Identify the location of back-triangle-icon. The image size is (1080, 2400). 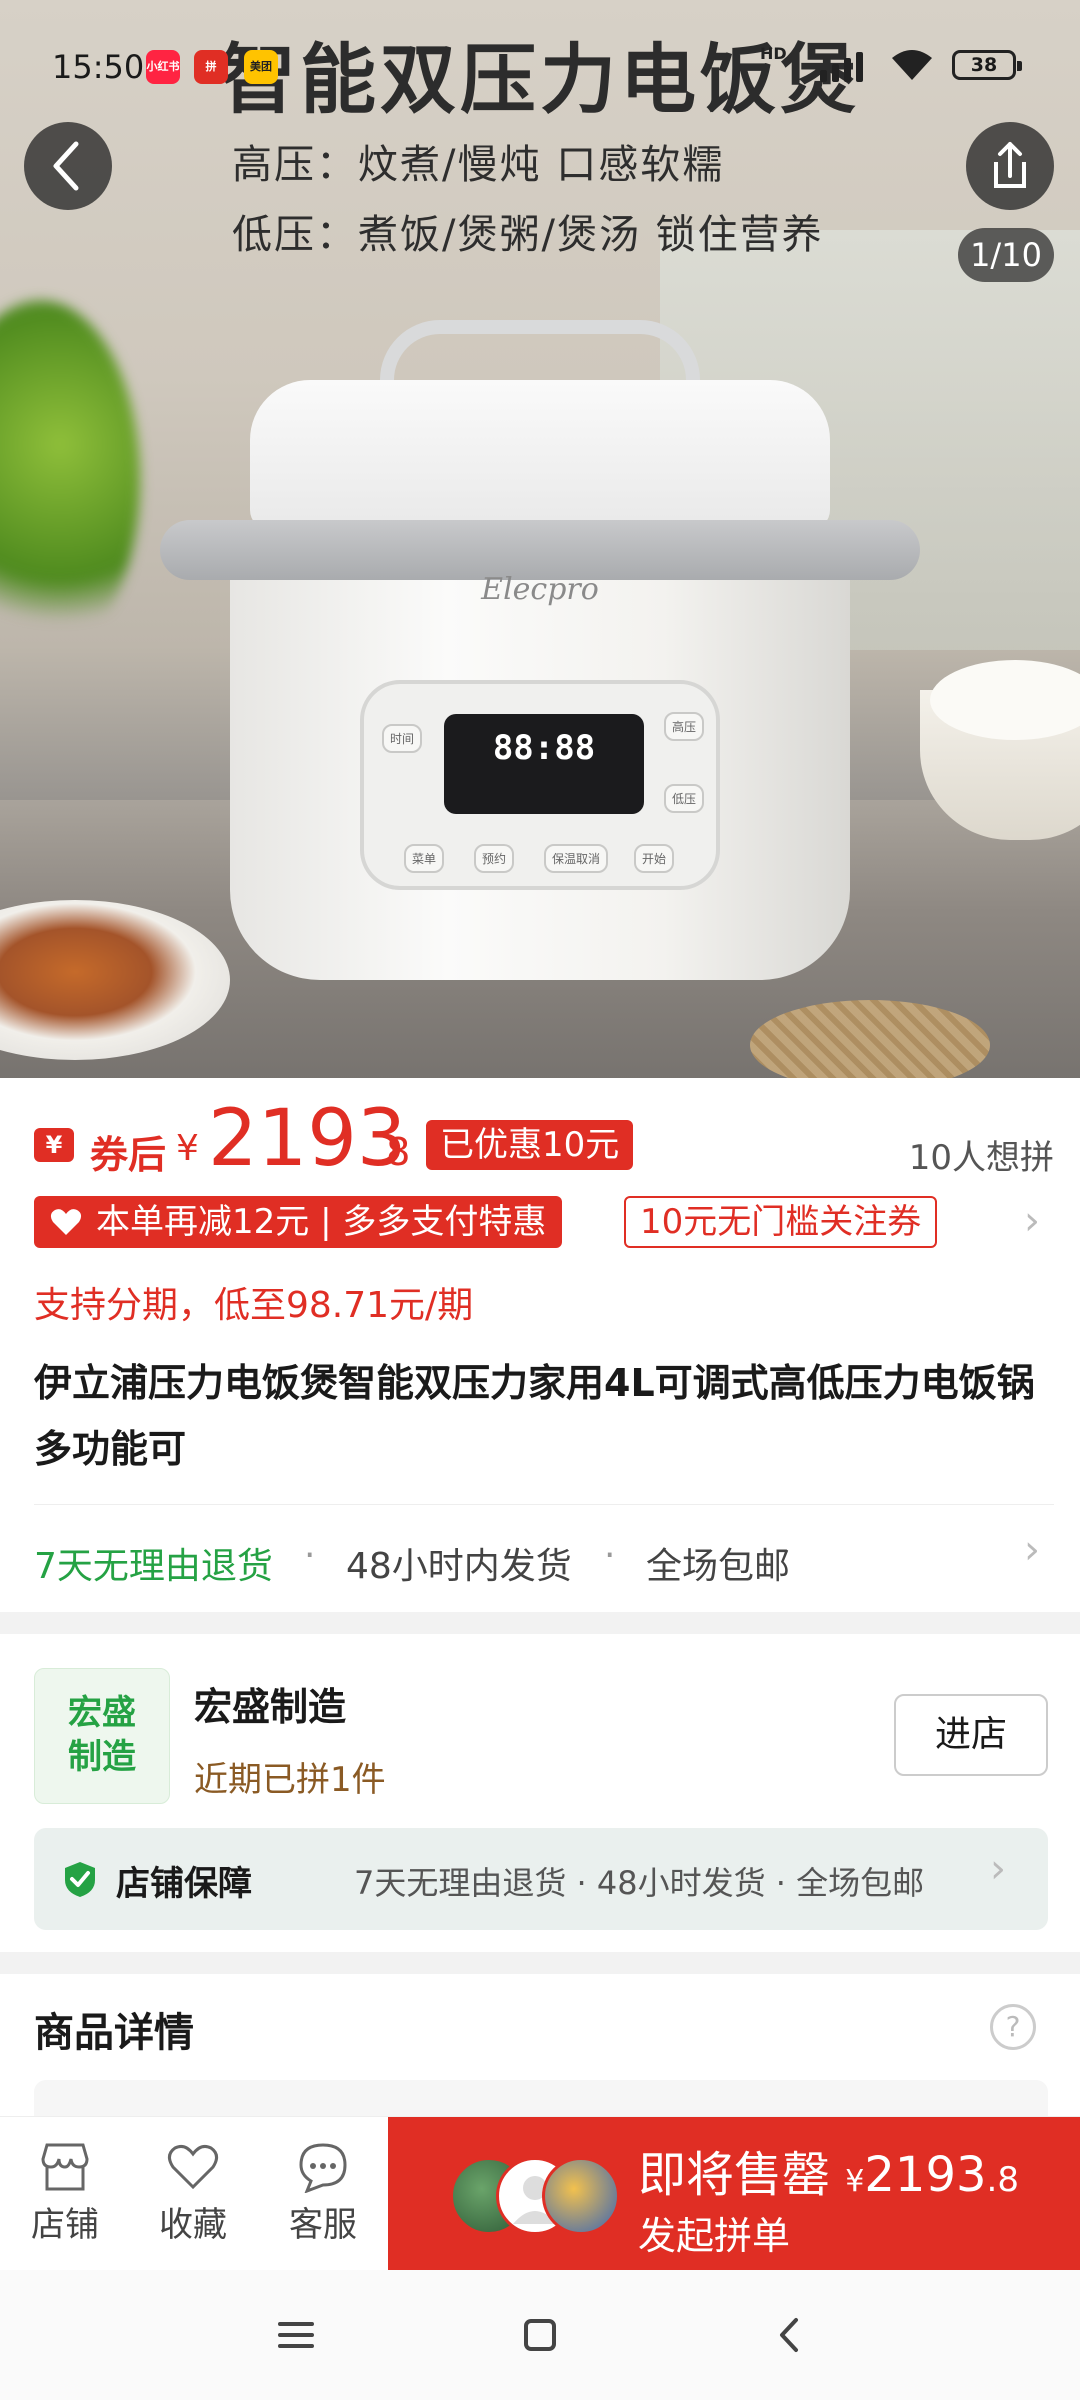
(789, 2335).